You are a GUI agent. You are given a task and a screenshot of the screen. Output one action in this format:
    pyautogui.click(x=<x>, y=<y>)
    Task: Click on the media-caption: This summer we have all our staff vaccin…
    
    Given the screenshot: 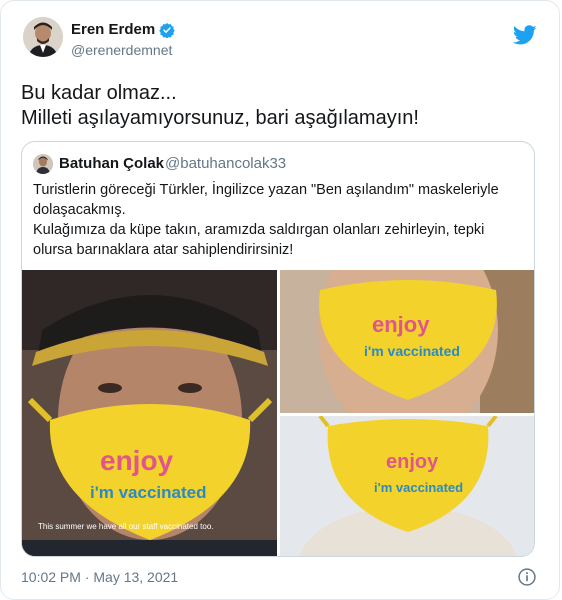 What is the action you would take?
    pyautogui.click(x=126, y=526)
    